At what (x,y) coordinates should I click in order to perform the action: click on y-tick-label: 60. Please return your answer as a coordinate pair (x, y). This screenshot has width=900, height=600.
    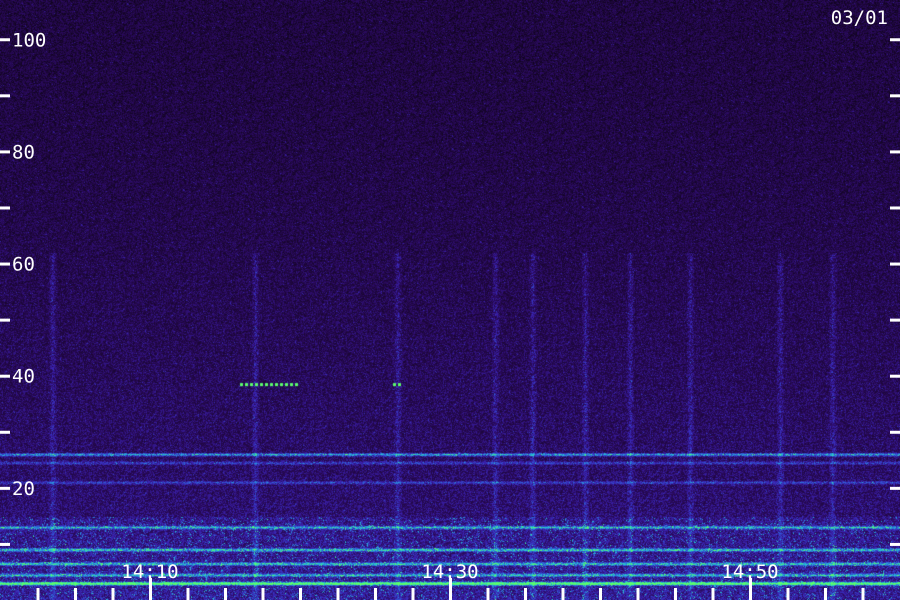
    Looking at the image, I should click on (23, 265).